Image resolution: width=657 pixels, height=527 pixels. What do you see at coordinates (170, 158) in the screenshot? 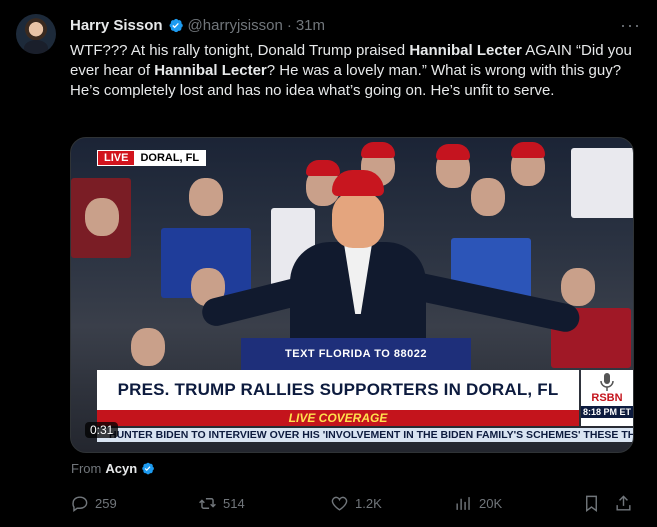
I see `live-location: DORAL, FL` at bounding box center [170, 158].